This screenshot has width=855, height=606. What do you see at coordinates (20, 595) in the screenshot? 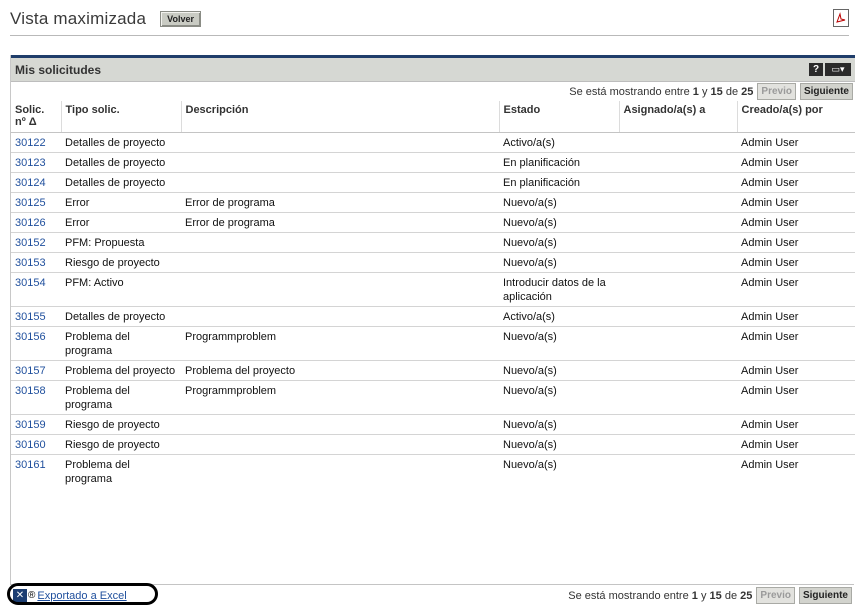
I see `excel-icon: ✕` at bounding box center [20, 595].